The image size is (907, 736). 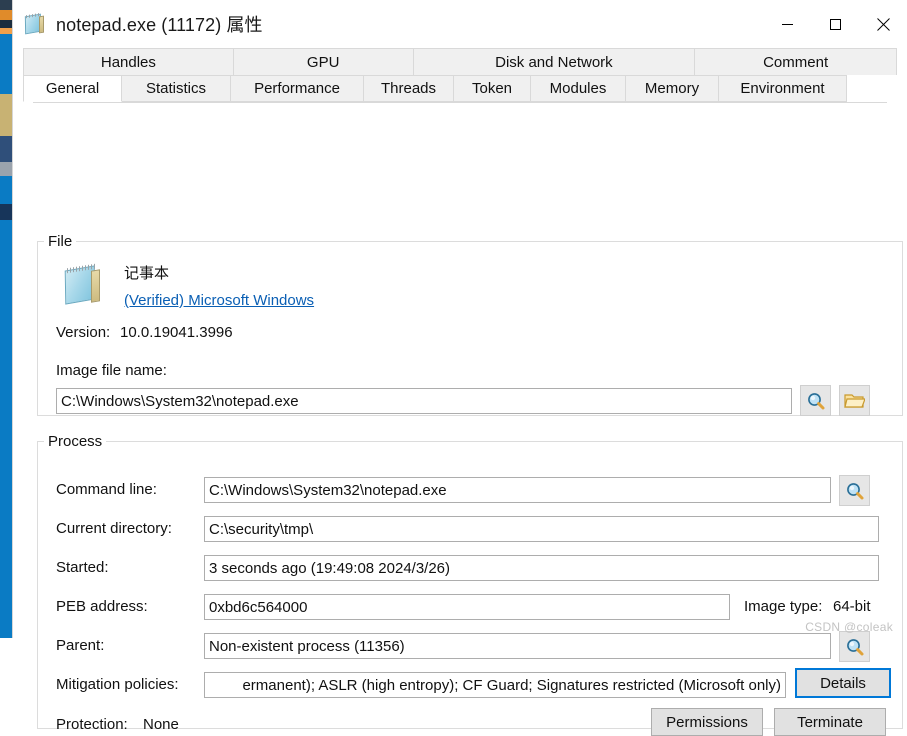 I want to click on started-label: Started:, so click(x=82, y=567).